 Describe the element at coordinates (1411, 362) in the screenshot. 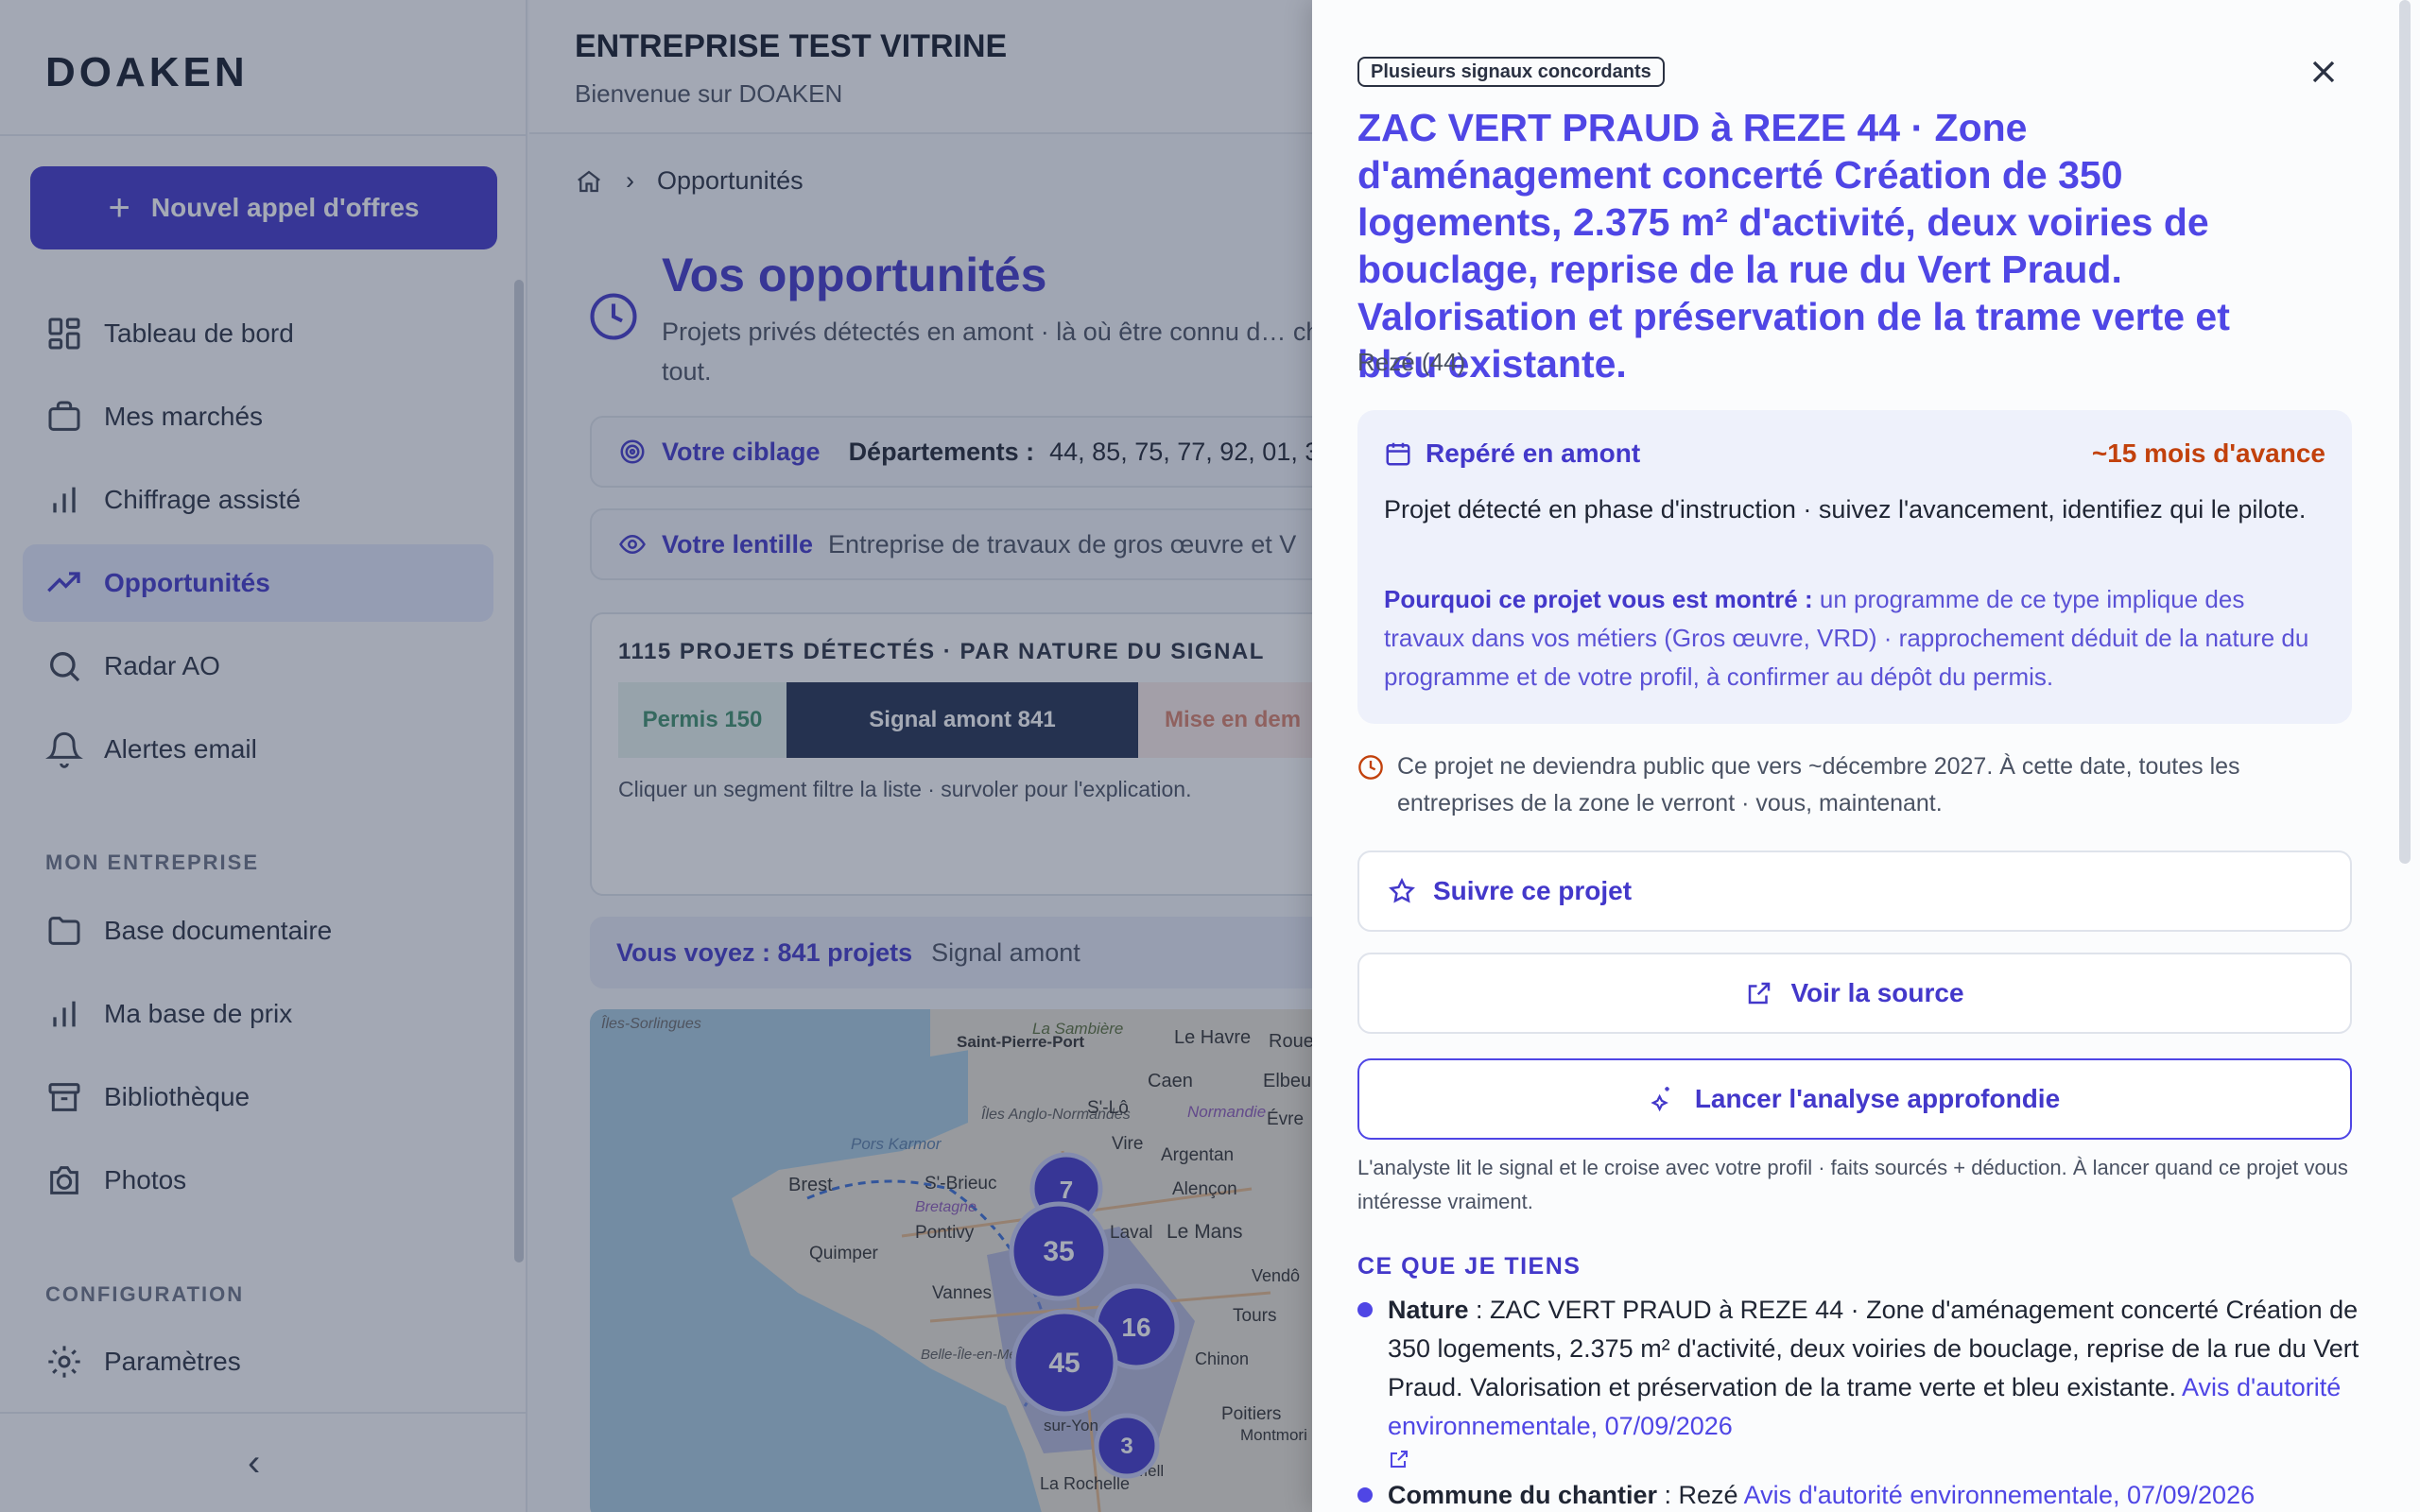

I see `project-location: Rezé (44)` at that location.